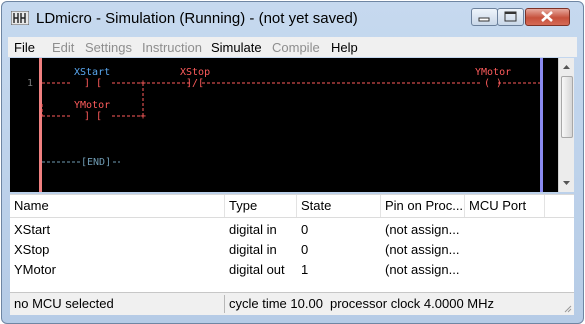  Describe the element at coordinates (24, 47) in the screenshot. I see `menu-file: File` at that location.